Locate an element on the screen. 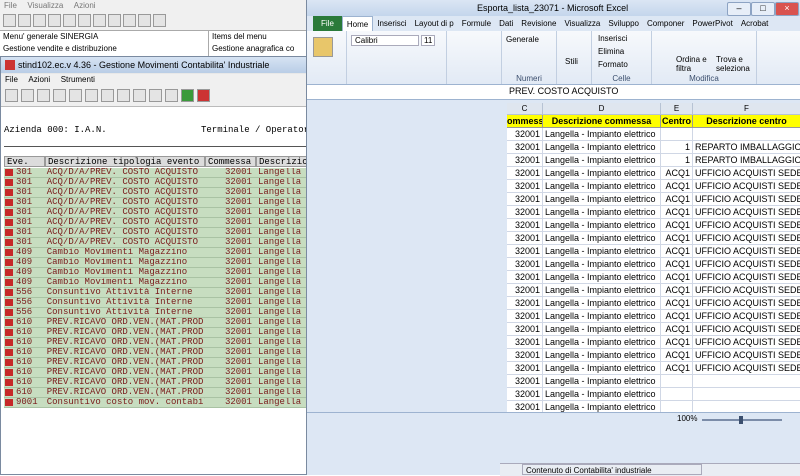  number-format-select: Generale is located at coordinates (522, 39).